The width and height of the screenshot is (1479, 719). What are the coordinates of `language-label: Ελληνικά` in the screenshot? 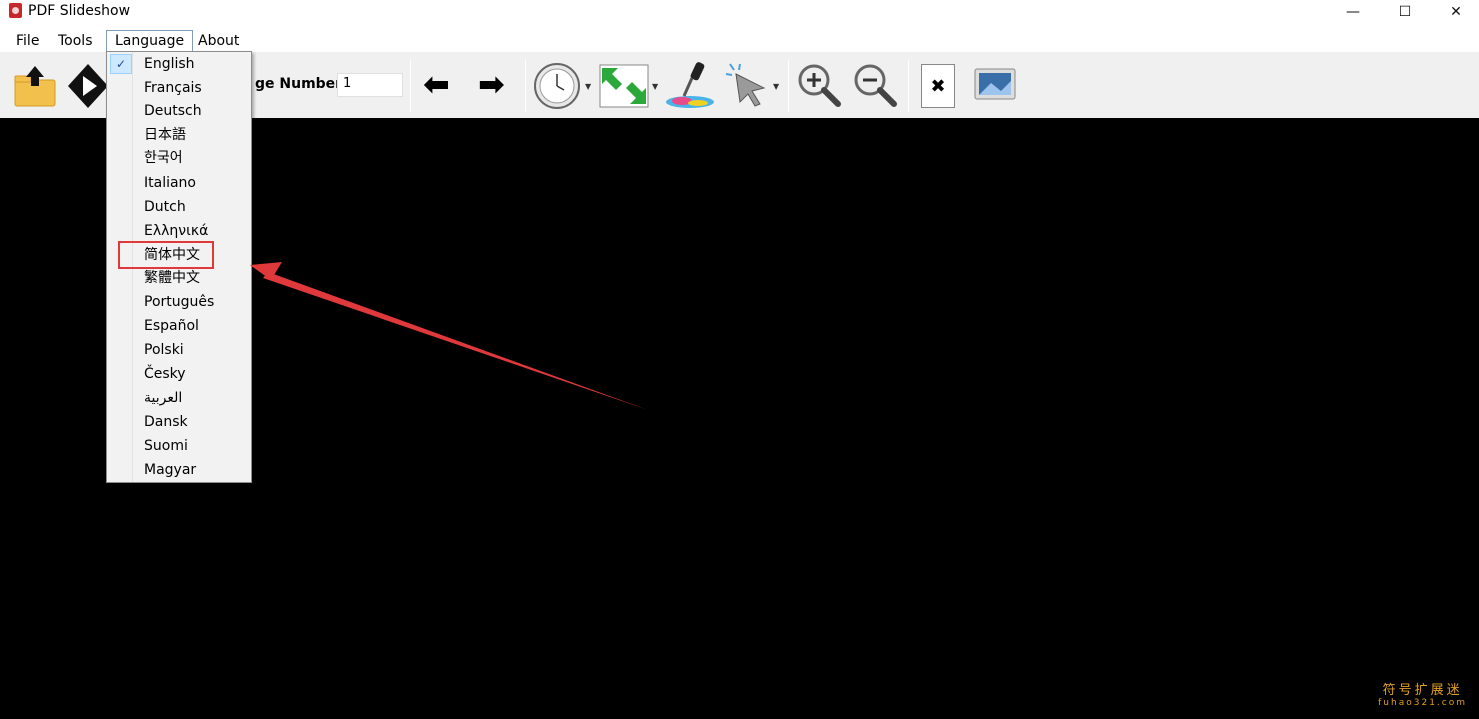 It's located at (176, 231).